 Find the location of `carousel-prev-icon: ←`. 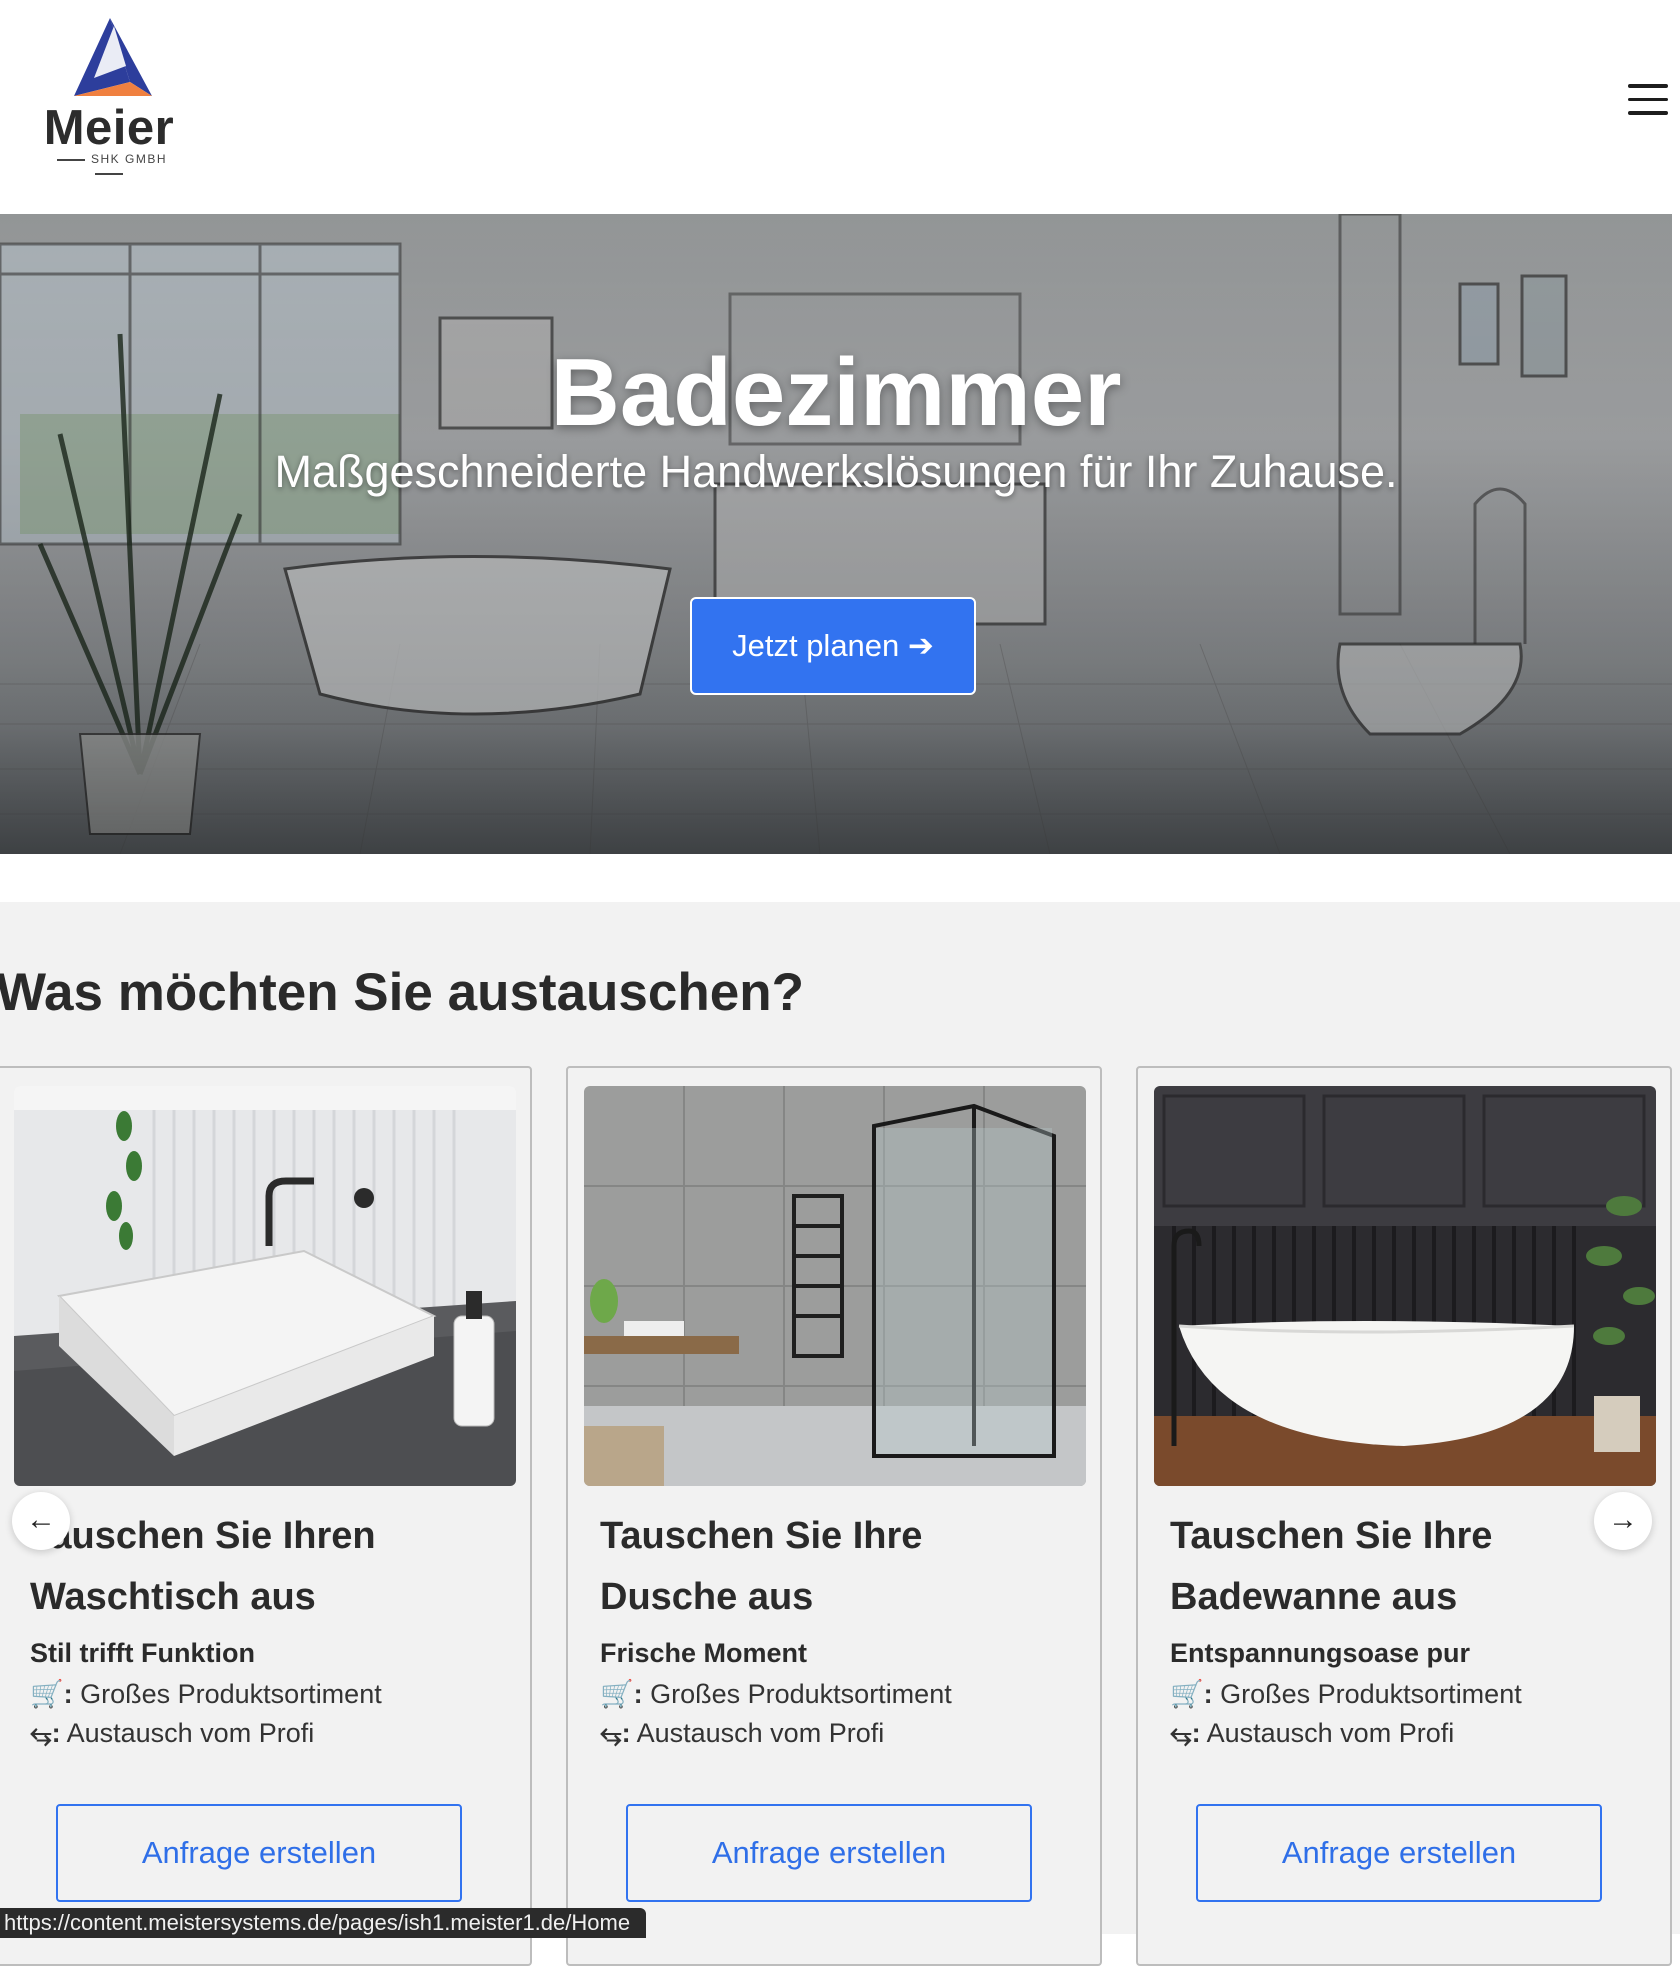

carousel-prev-icon: ← is located at coordinates (41, 1521).